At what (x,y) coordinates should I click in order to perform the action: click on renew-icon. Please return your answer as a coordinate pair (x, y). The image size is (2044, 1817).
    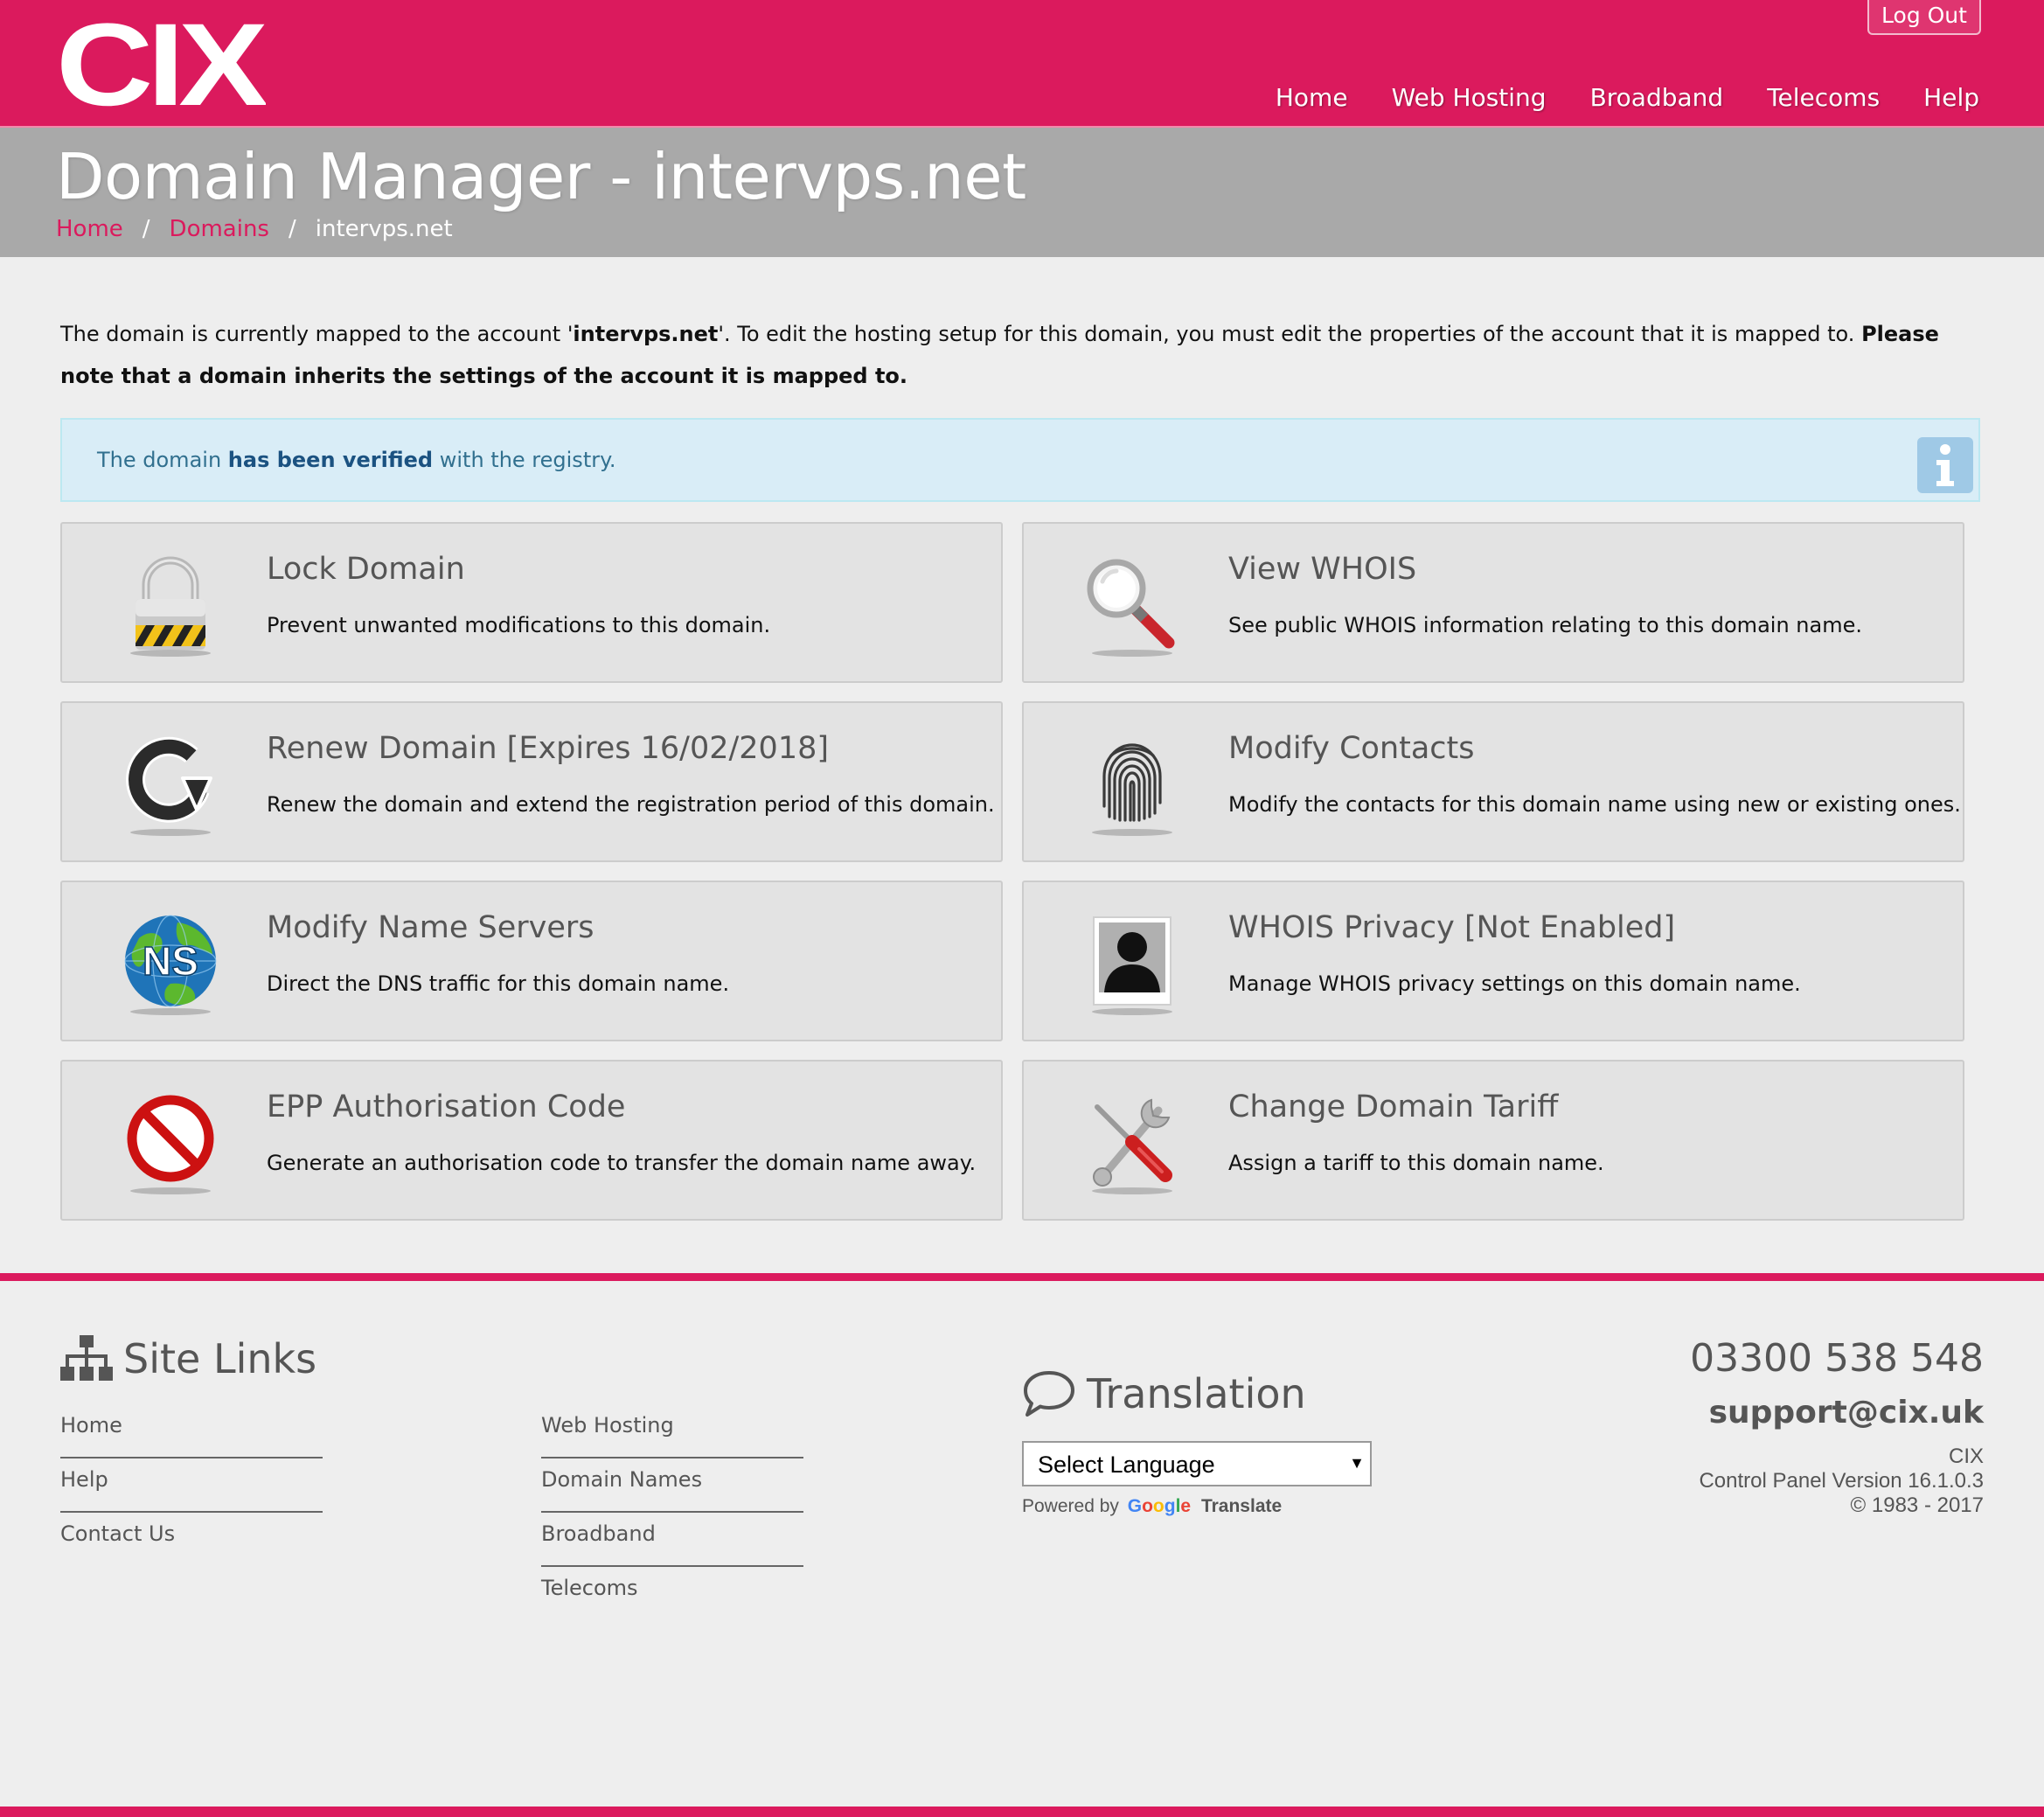
    Looking at the image, I should click on (169, 786).